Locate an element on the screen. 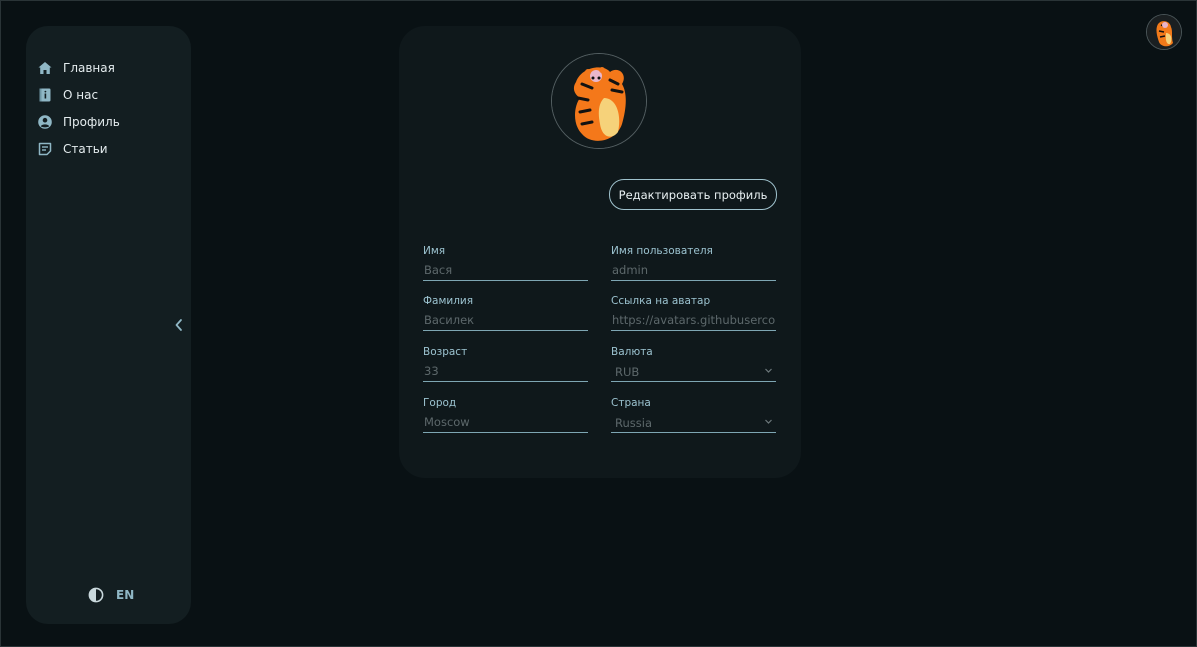 The width and height of the screenshot is (1197, 647). currency-field: Валюта RUB is located at coordinates (693, 369).